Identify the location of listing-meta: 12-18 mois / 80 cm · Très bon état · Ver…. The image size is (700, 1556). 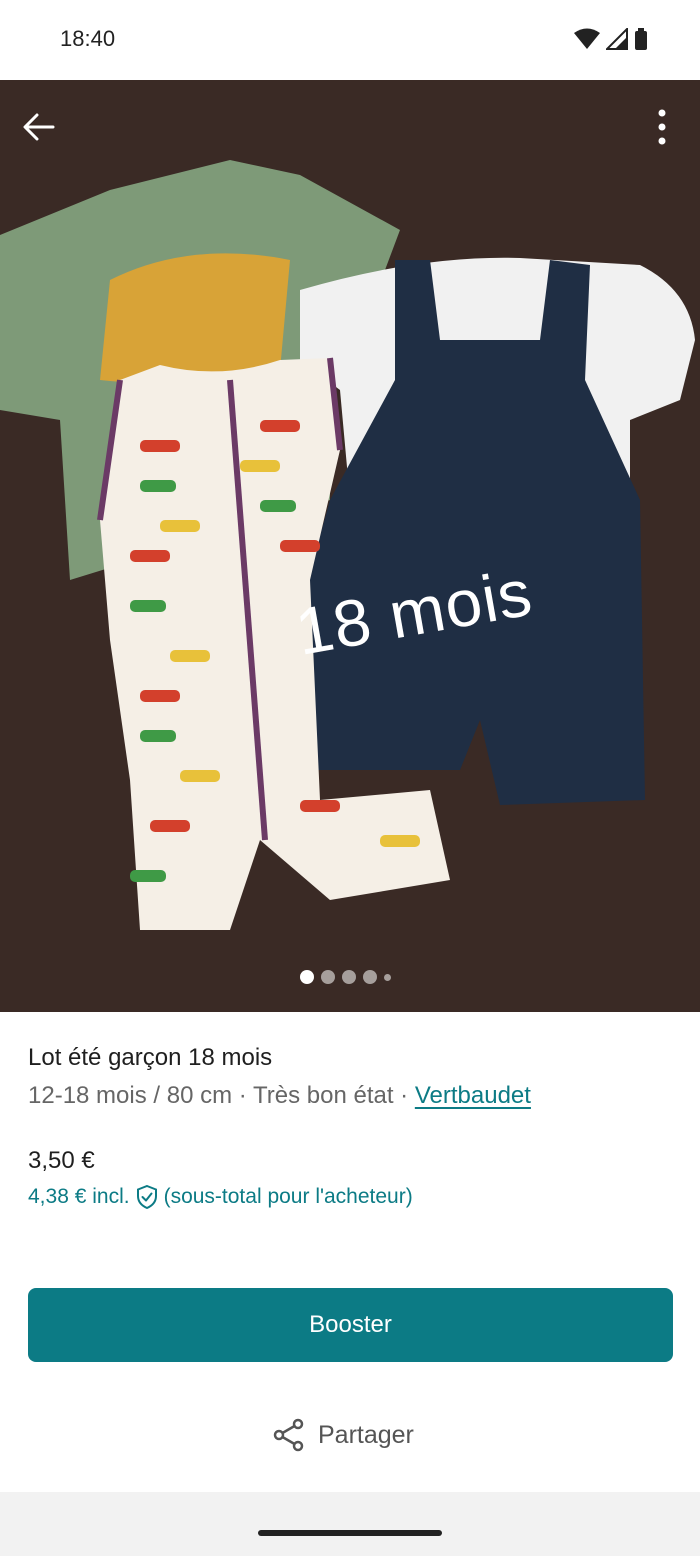
(279, 1096).